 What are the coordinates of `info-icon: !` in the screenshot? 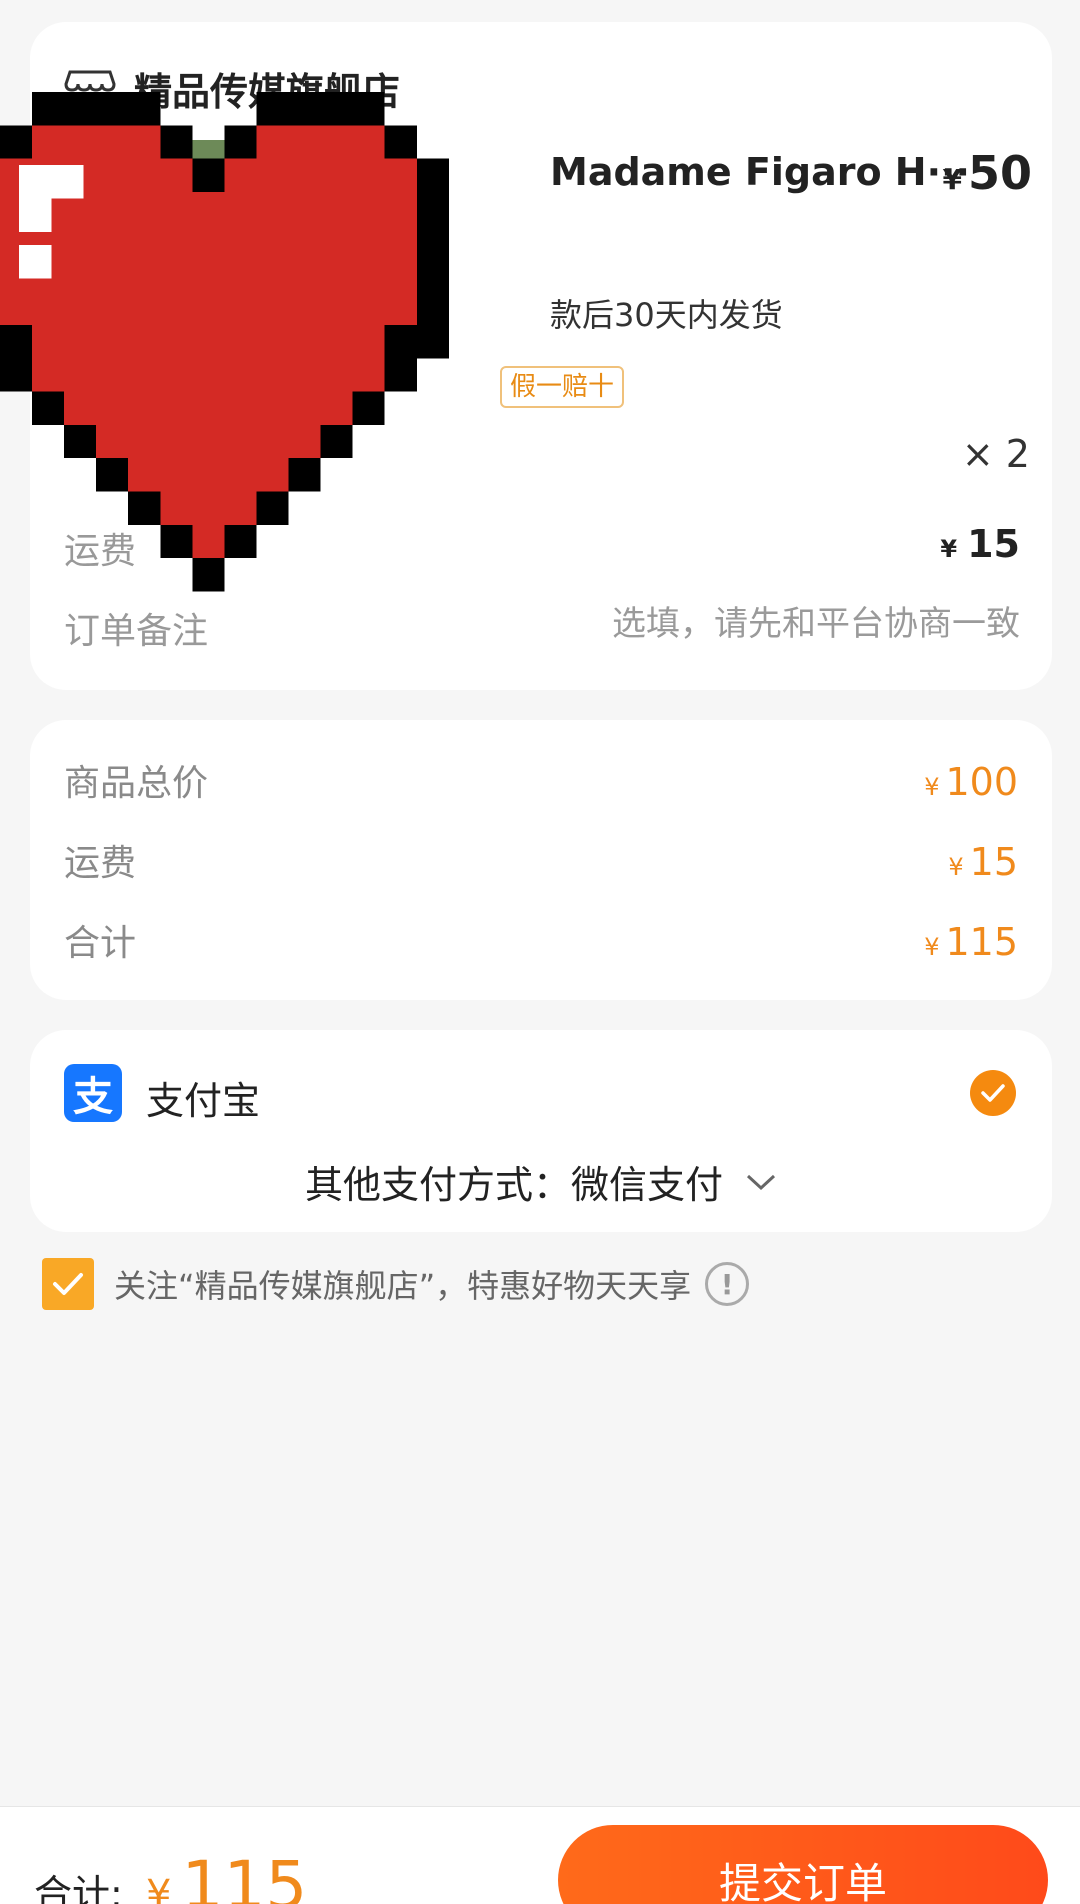 It's located at (727, 1284).